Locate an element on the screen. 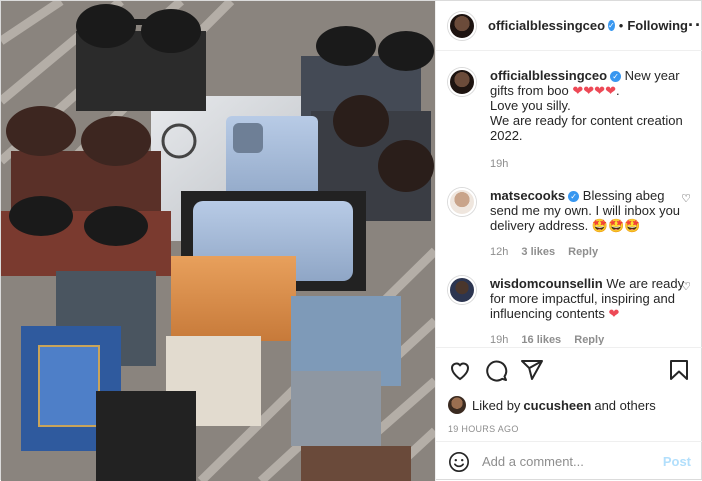  comment-username: wisdomcounsellin is located at coordinates (546, 283).